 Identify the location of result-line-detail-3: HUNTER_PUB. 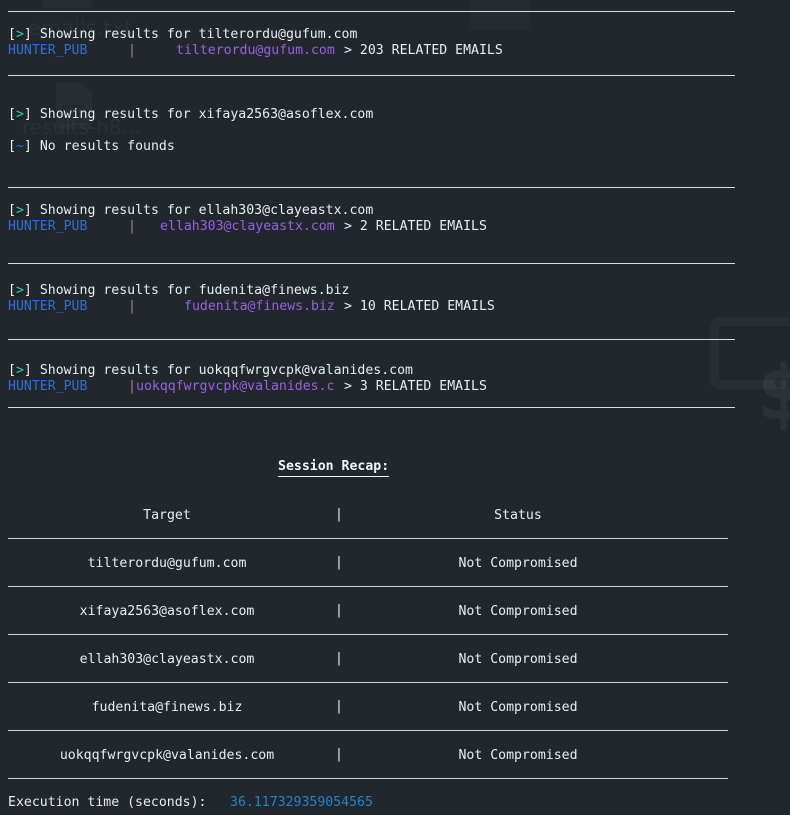
(47, 307).